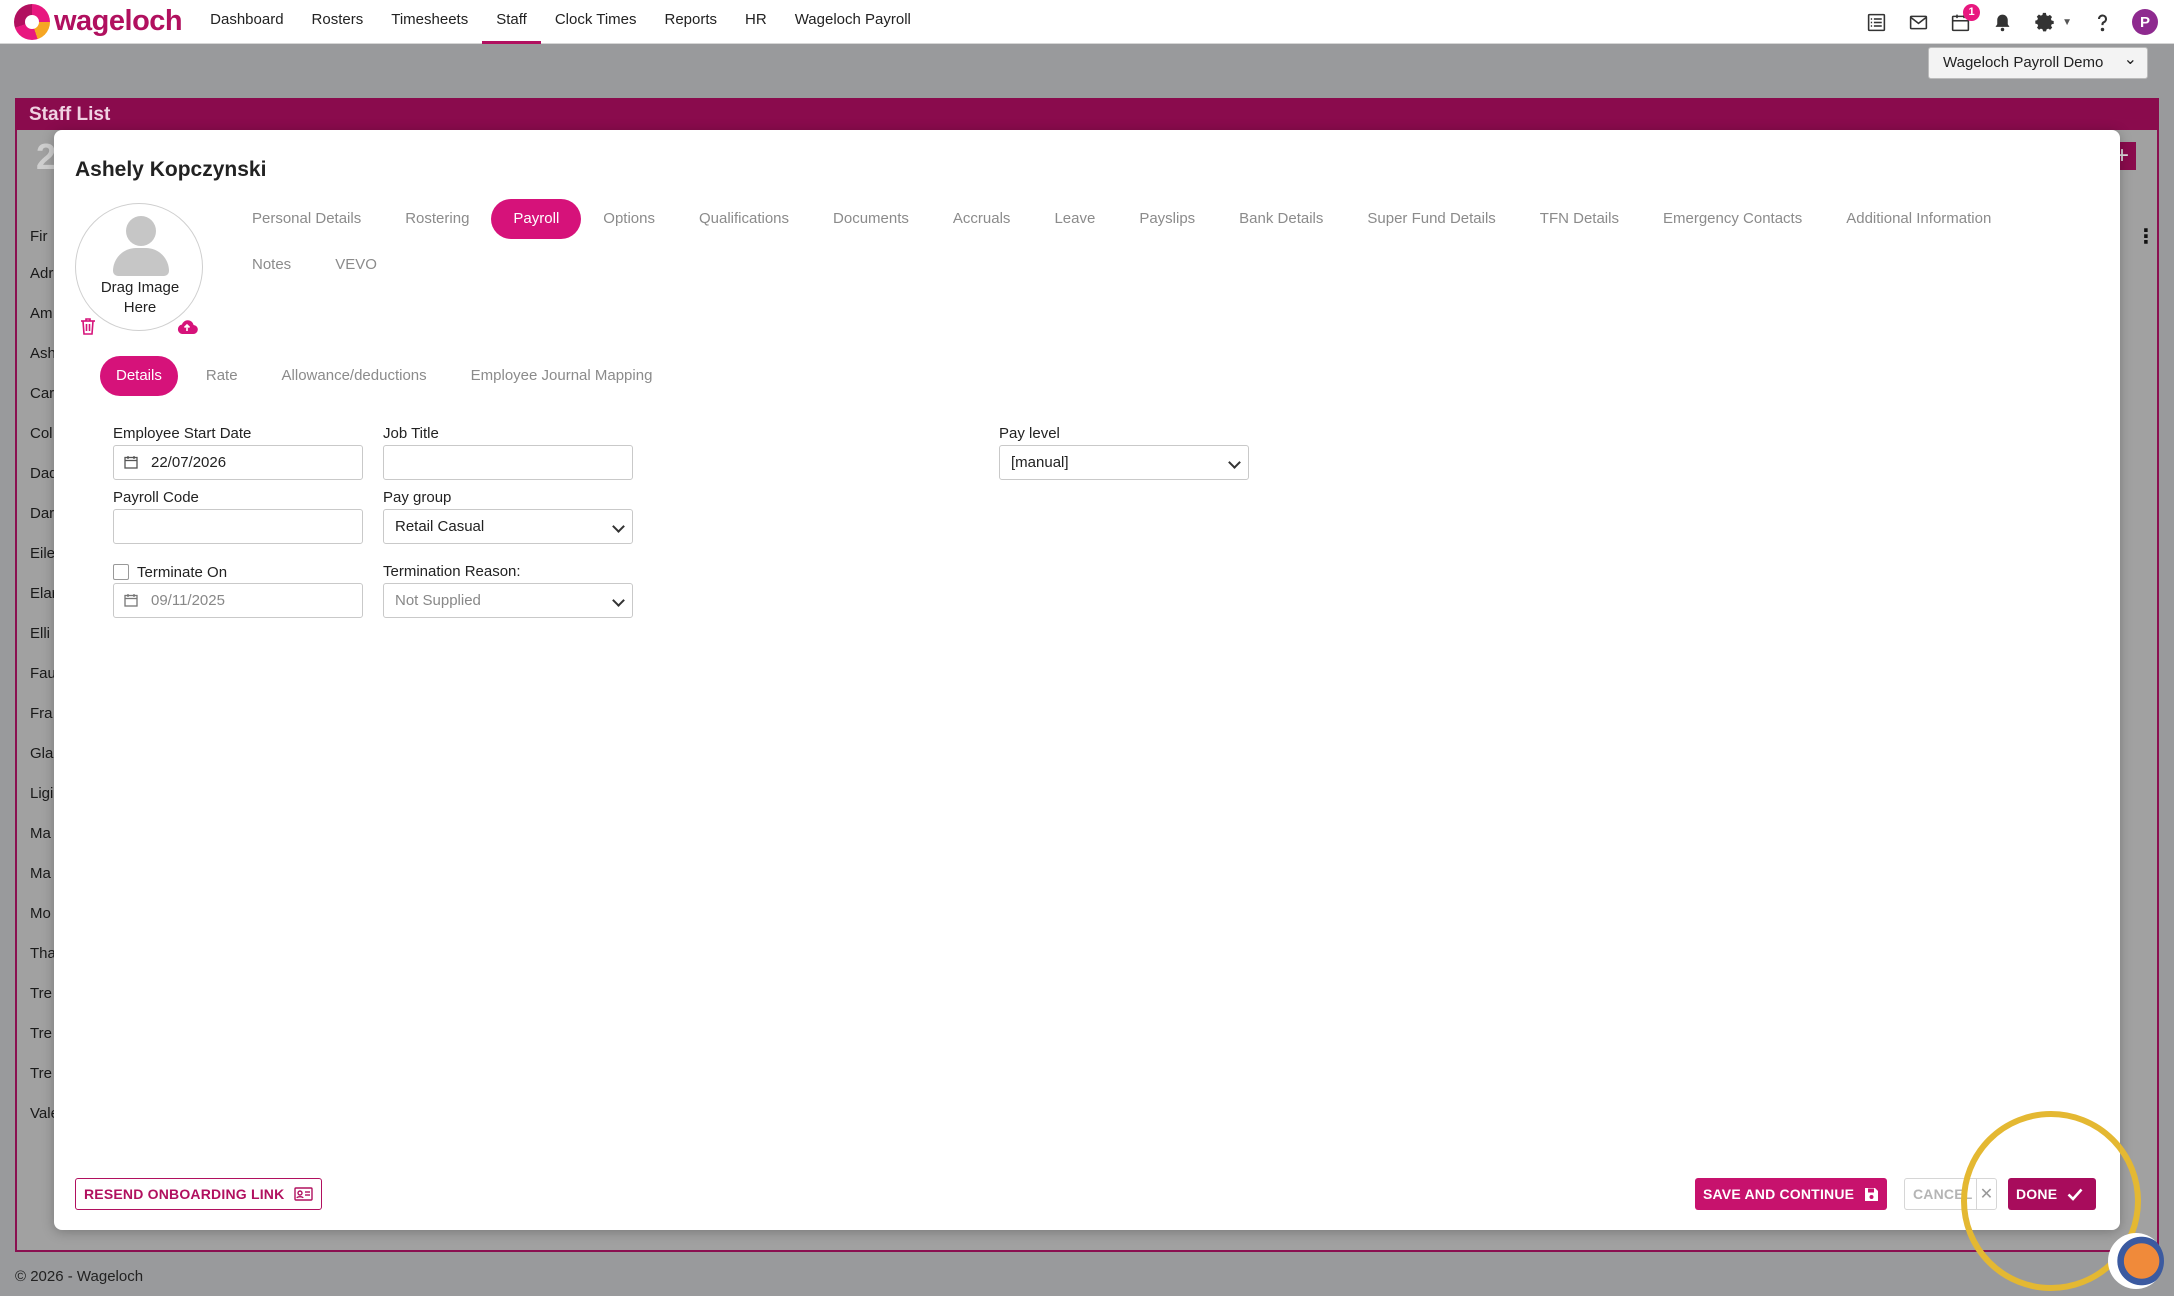  What do you see at coordinates (1579, 219) in the screenshot?
I see `tab-tfn-details: TFN Details` at bounding box center [1579, 219].